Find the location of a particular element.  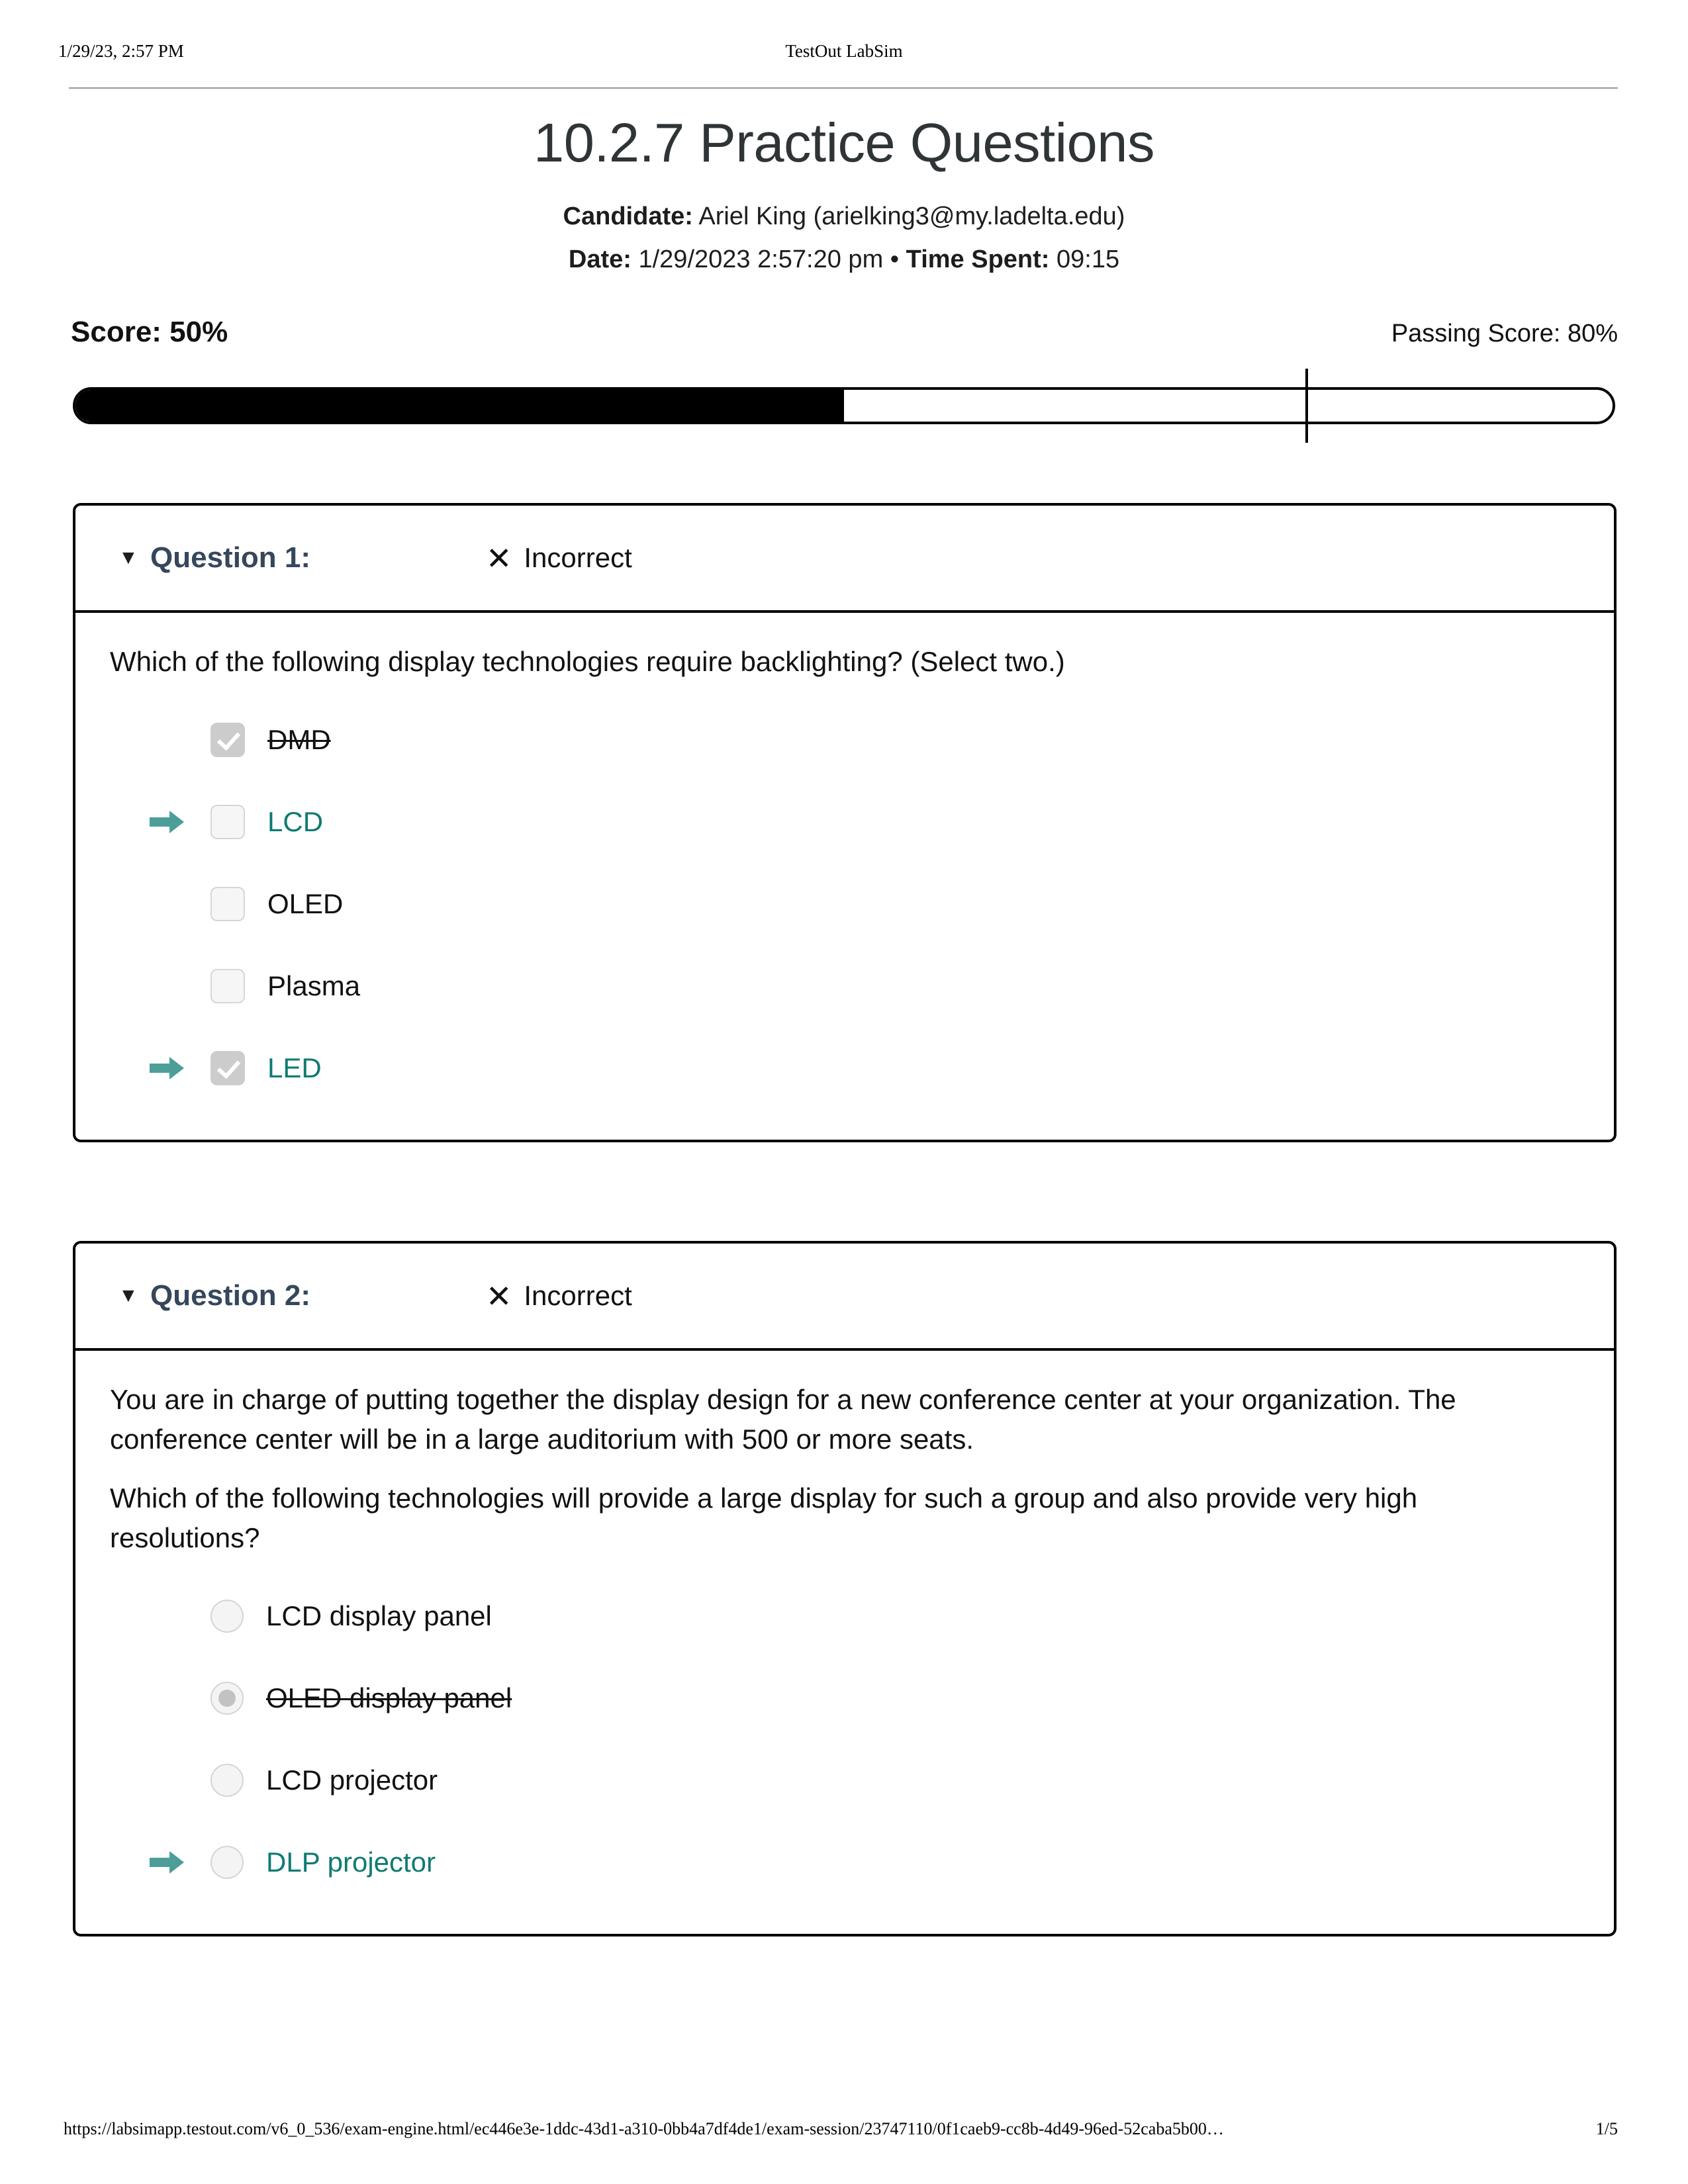

print-header: 1/29/23, 2:57 PM TestOut LabSim is located at coordinates (844, 54).